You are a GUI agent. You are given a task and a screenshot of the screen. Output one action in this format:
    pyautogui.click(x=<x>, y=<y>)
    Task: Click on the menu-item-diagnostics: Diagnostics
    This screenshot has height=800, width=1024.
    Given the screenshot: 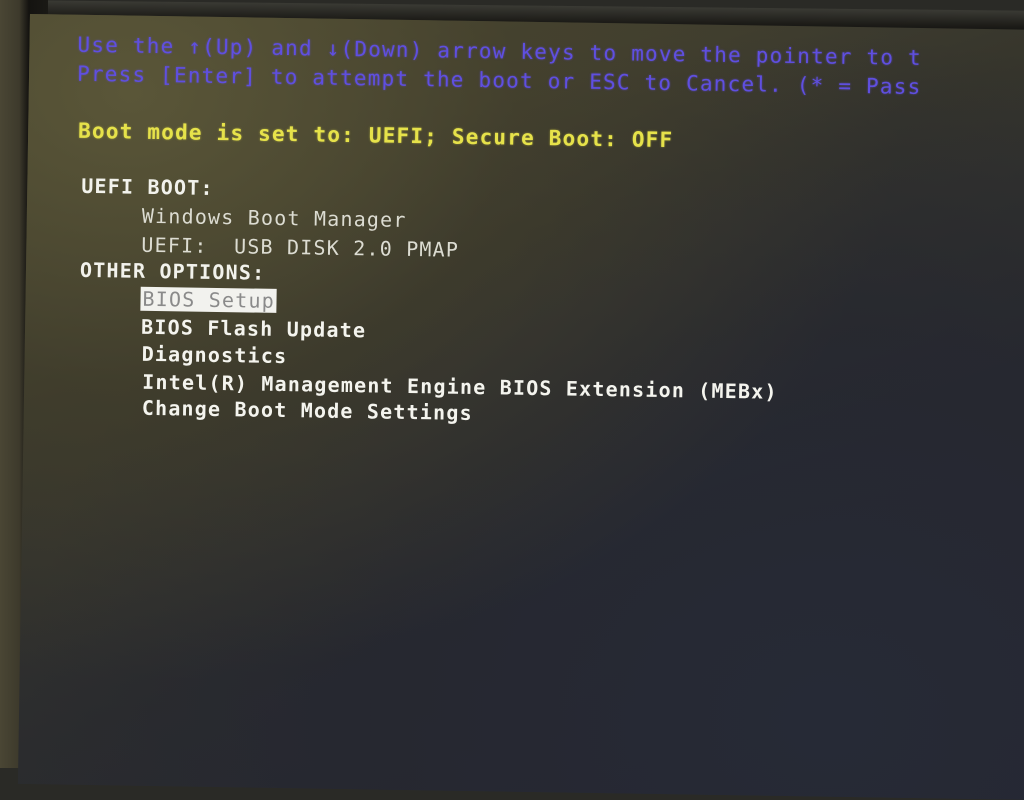 What is the action you would take?
    pyautogui.click(x=214, y=355)
    